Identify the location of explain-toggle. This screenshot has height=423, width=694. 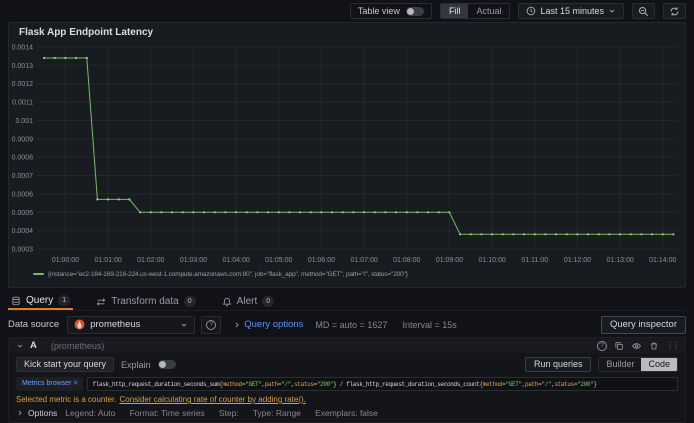
(166, 364).